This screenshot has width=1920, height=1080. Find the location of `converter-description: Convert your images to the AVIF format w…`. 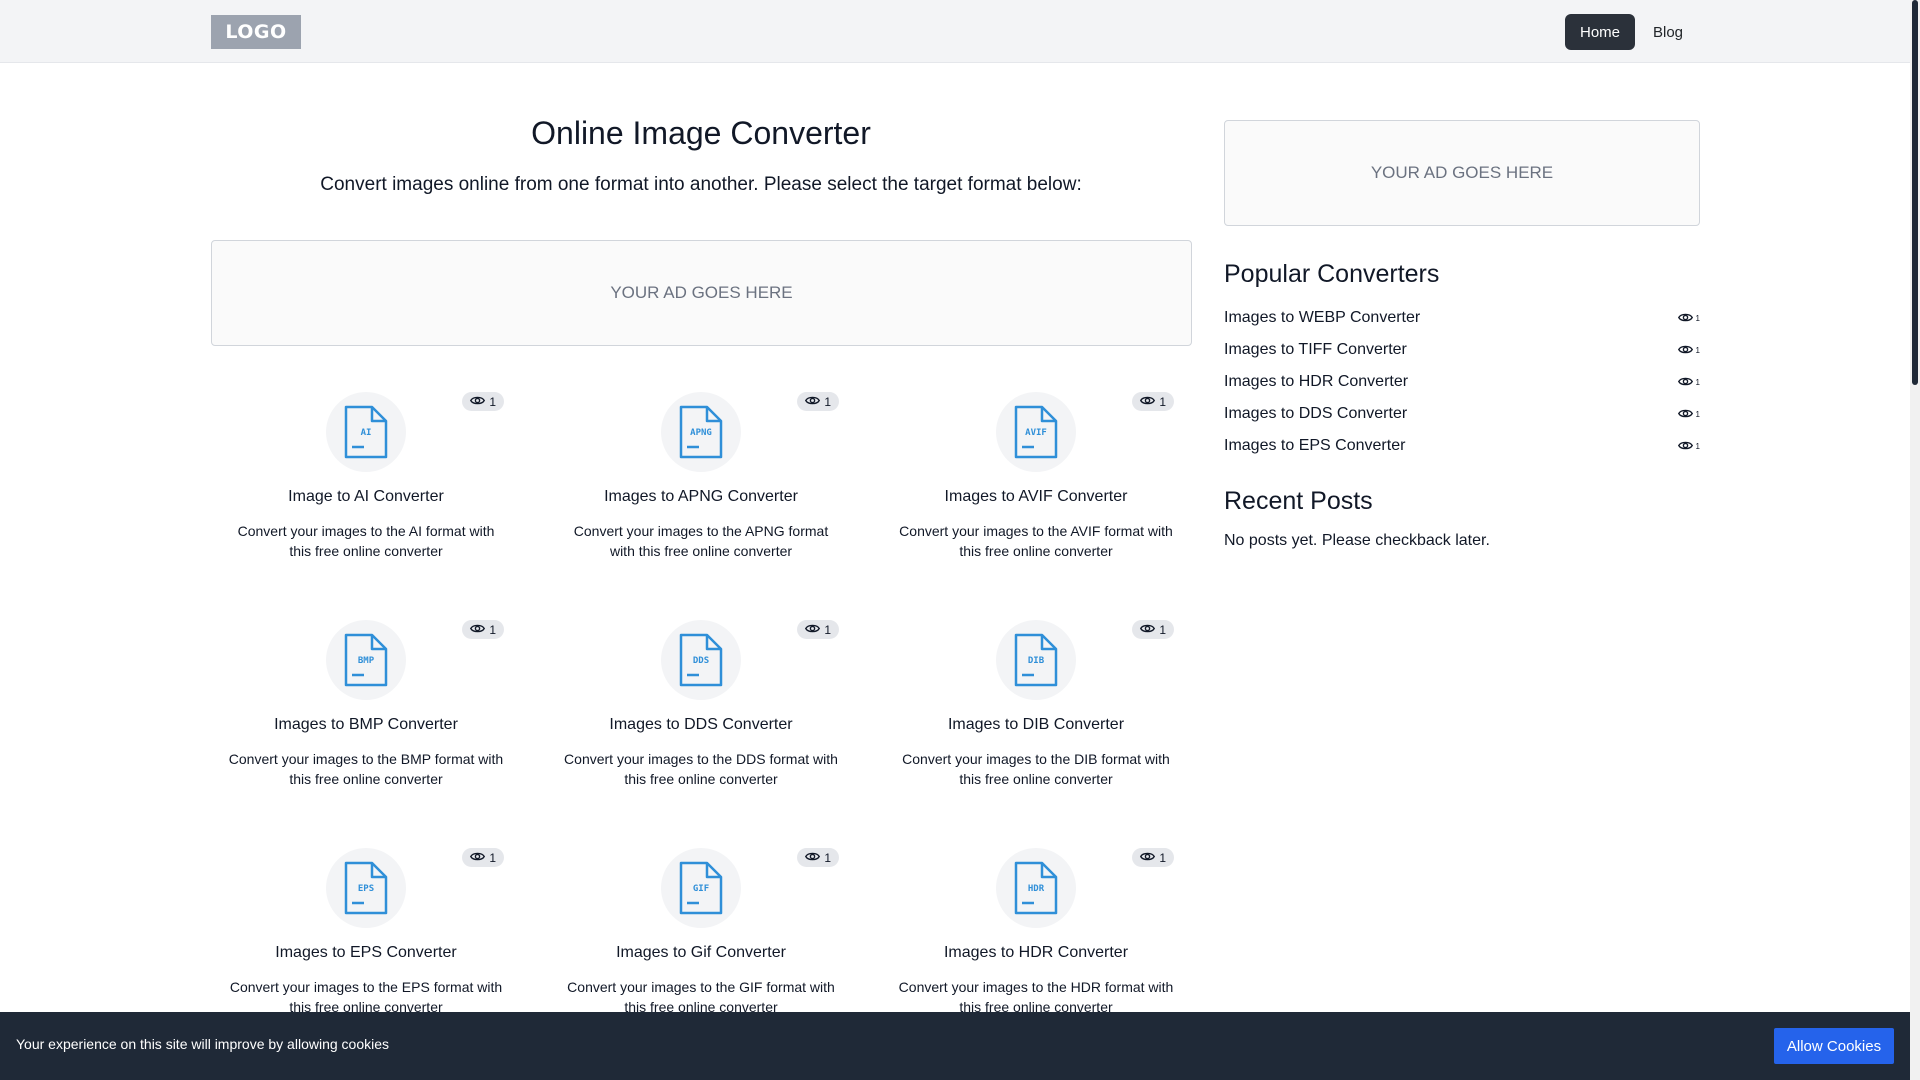

converter-description: Convert your images to the AVIF format w… is located at coordinates (1036, 541).